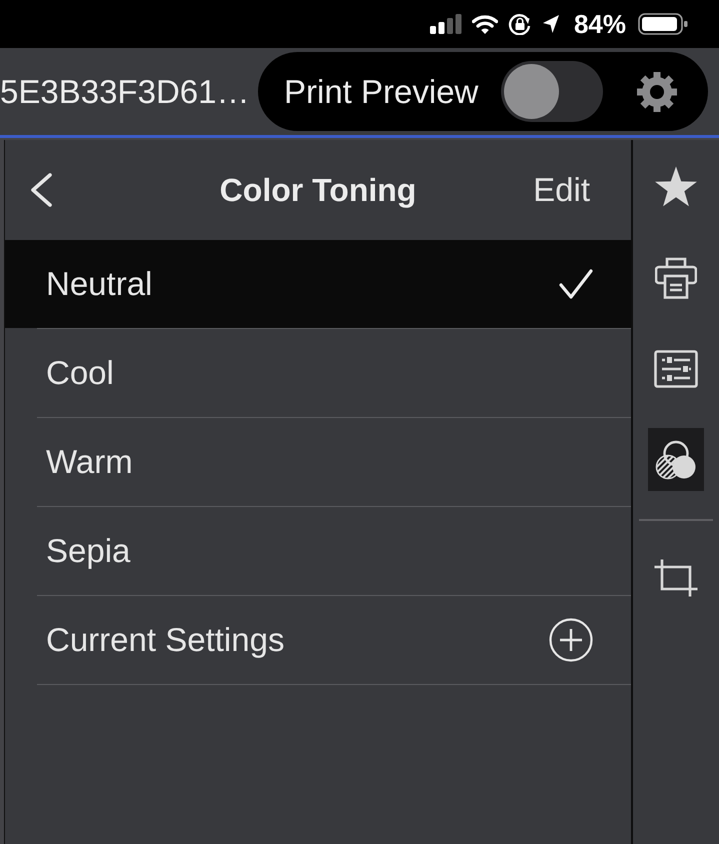  What do you see at coordinates (657, 91) in the screenshot?
I see `settings-icon` at bounding box center [657, 91].